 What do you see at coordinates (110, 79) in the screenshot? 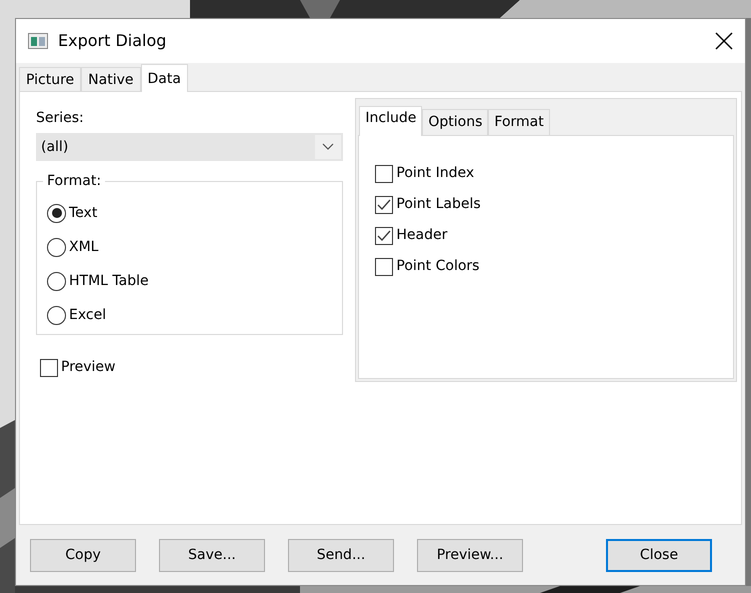
I see `tab: Native` at bounding box center [110, 79].